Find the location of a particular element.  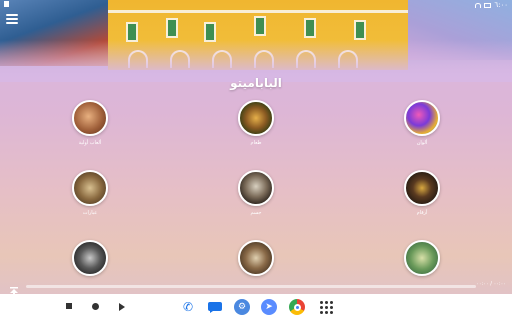

figure-thumbnail is located at coordinates (256, 258).